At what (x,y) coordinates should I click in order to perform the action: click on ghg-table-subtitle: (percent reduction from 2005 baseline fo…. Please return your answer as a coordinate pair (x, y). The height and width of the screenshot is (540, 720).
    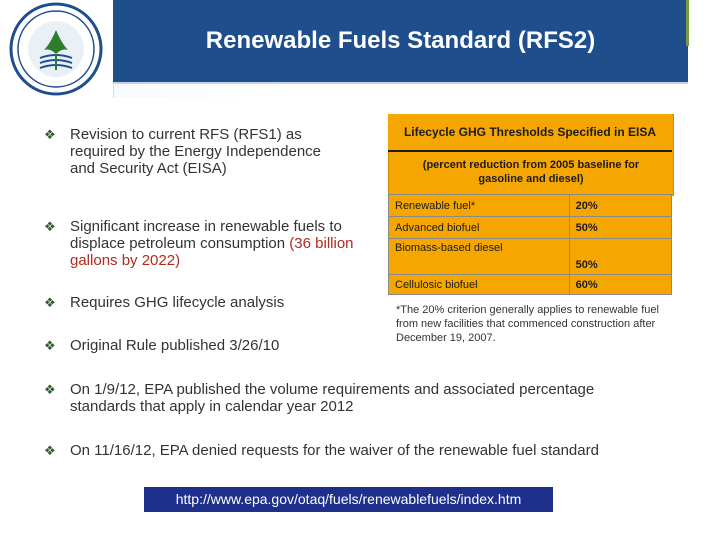
    Looking at the image, I should click on (531, 172).